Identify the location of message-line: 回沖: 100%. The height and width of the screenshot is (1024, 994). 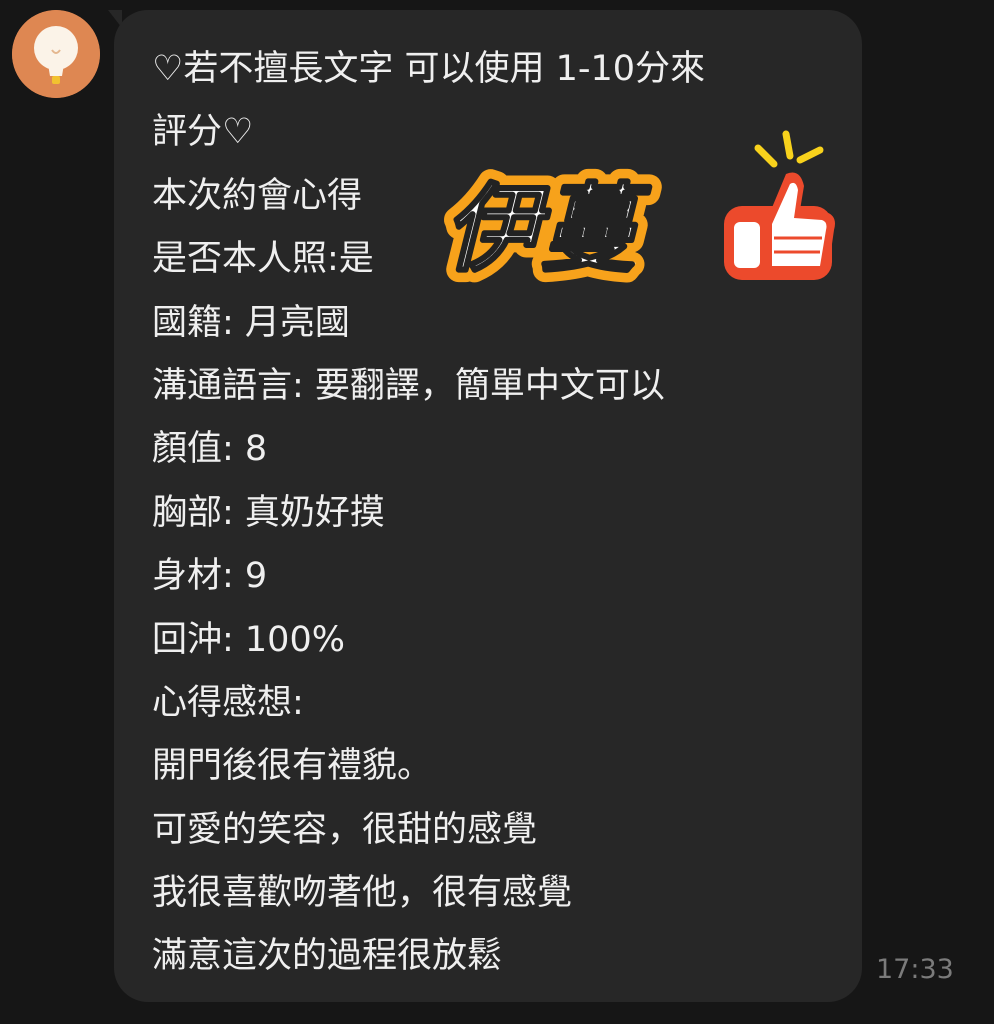
(248, 639).